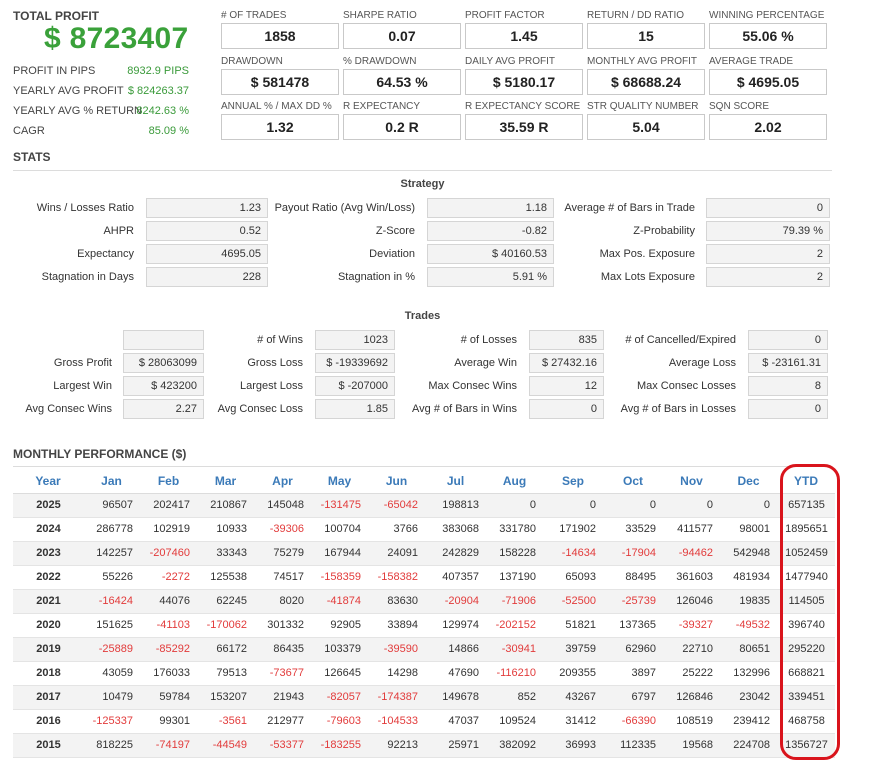 Image resolution: width=869 pixels, height=768 pixels. I want to click on month-cell: -202152, so click(514, 625).